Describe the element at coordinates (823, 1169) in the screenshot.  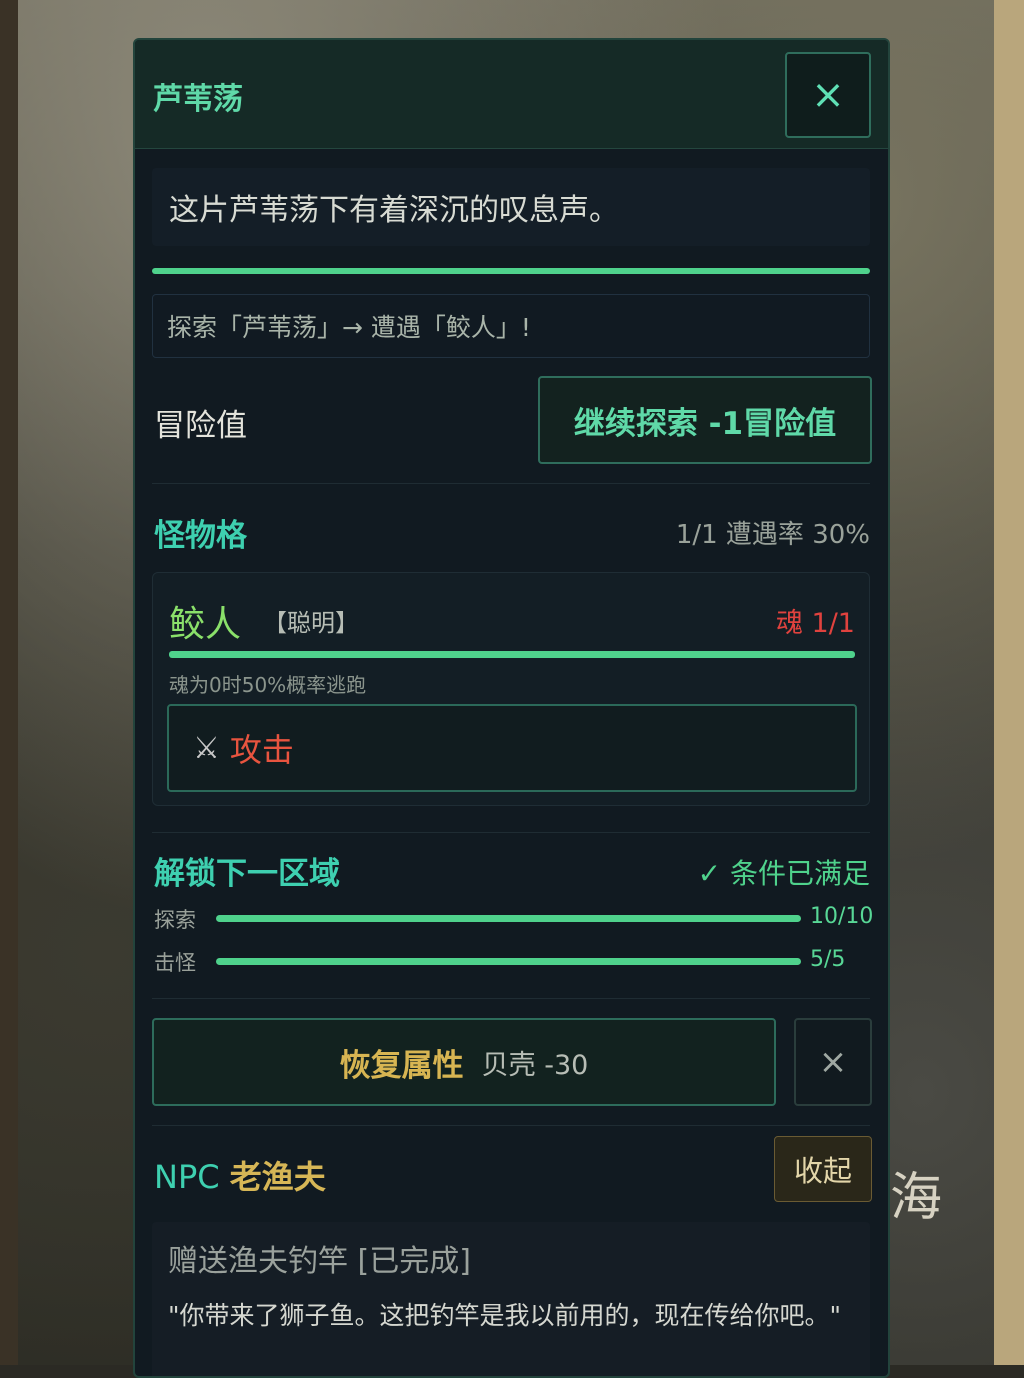
I see `collapse-button: 收起` at that location.